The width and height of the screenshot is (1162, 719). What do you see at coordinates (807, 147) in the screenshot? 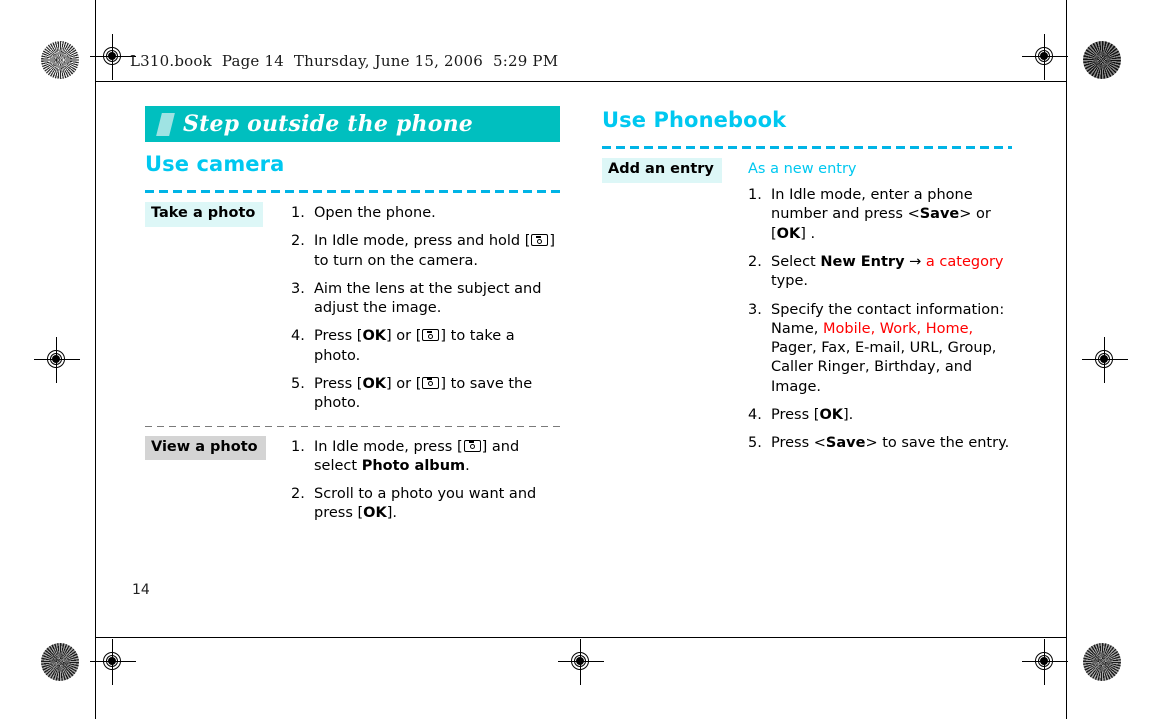
I see `section-divider-cyan-right` at bounding box center [807, 147].